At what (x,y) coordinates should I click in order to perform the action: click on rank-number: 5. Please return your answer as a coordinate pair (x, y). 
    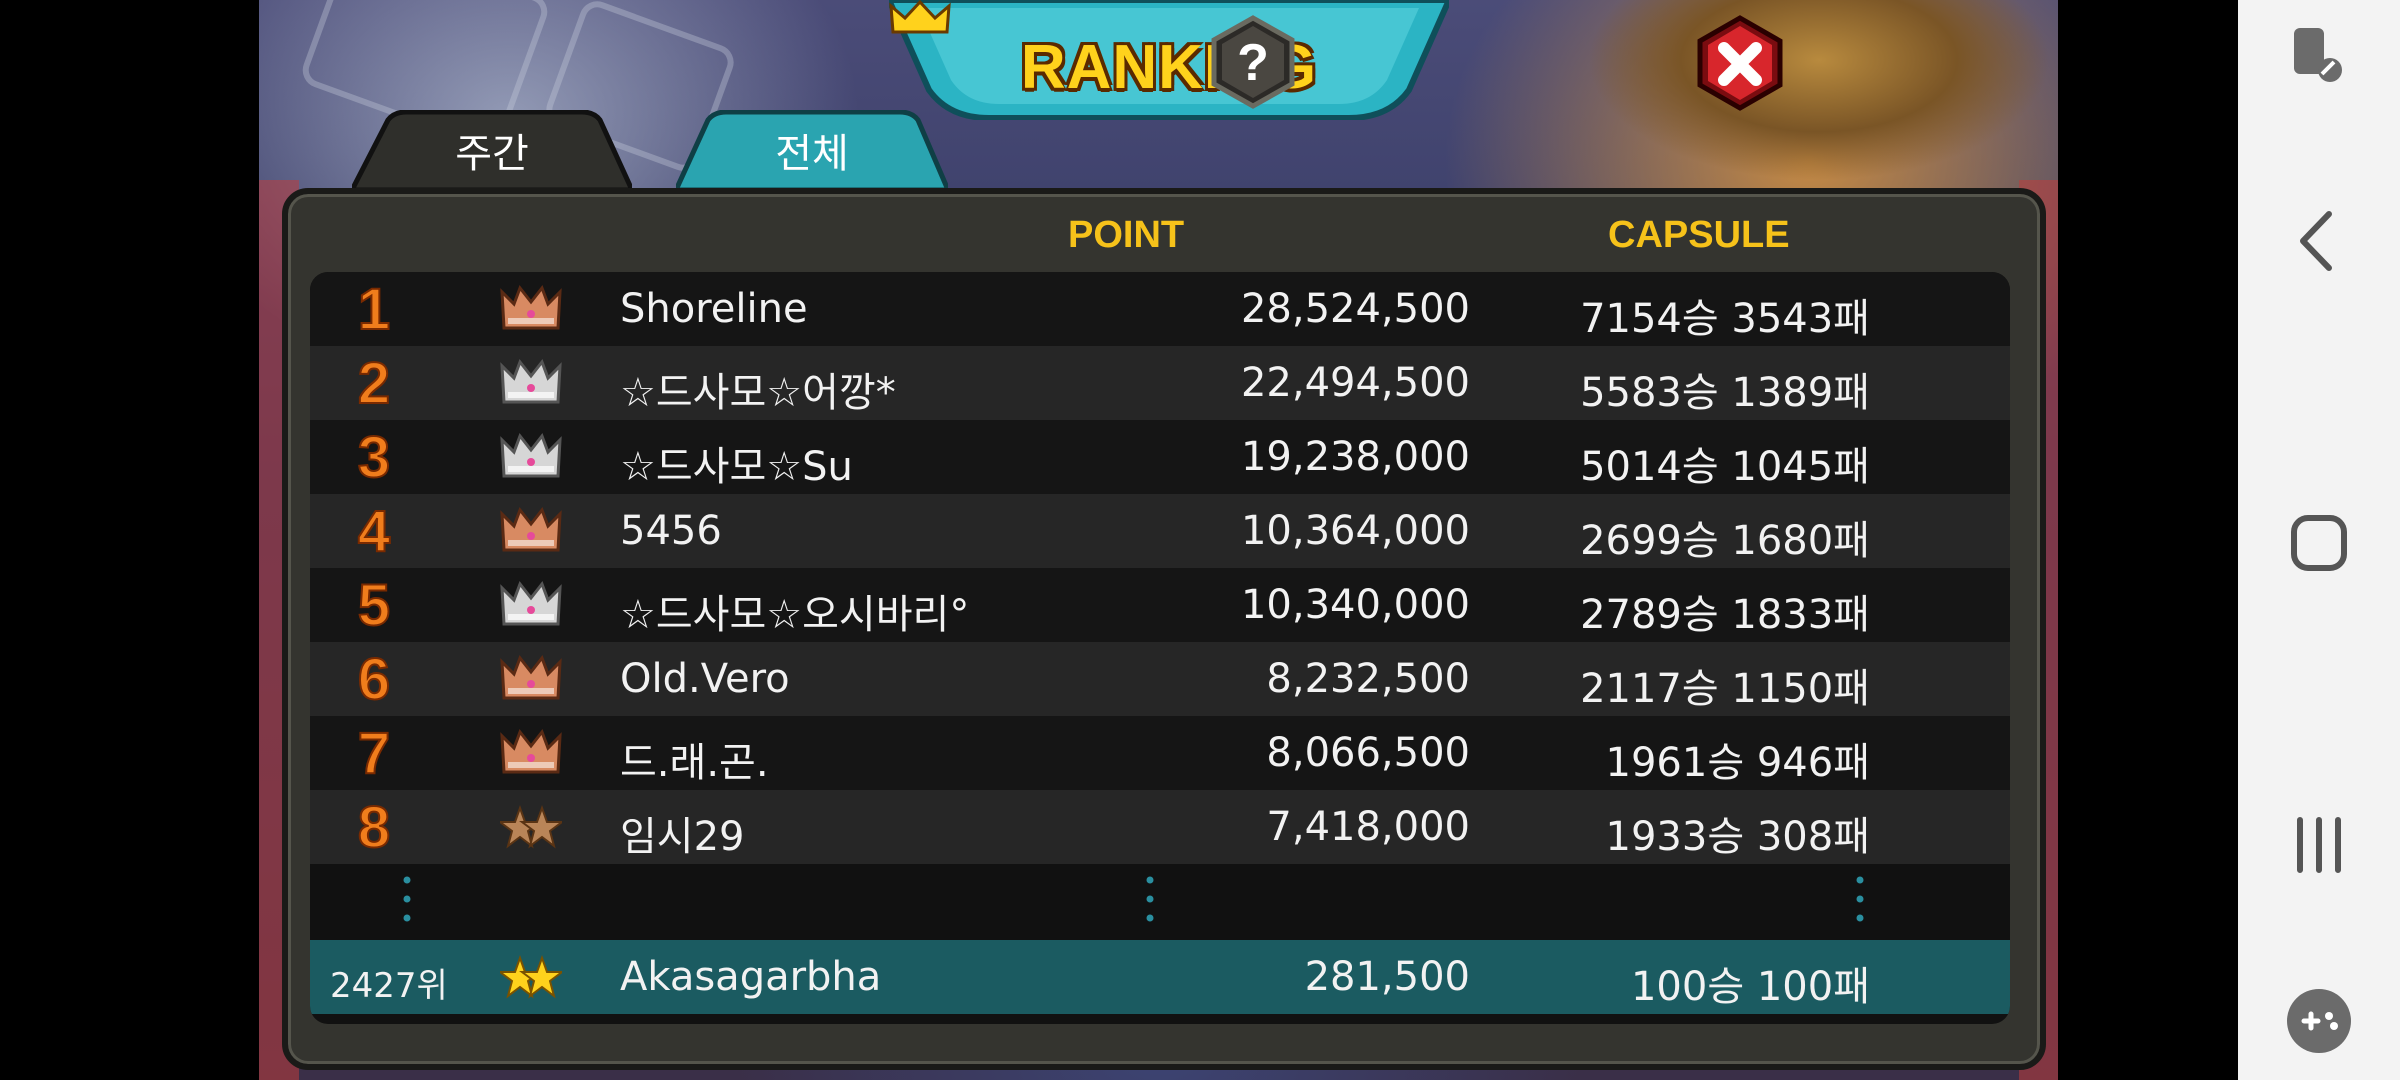
    Looking at the image, I should click on (374, 605).